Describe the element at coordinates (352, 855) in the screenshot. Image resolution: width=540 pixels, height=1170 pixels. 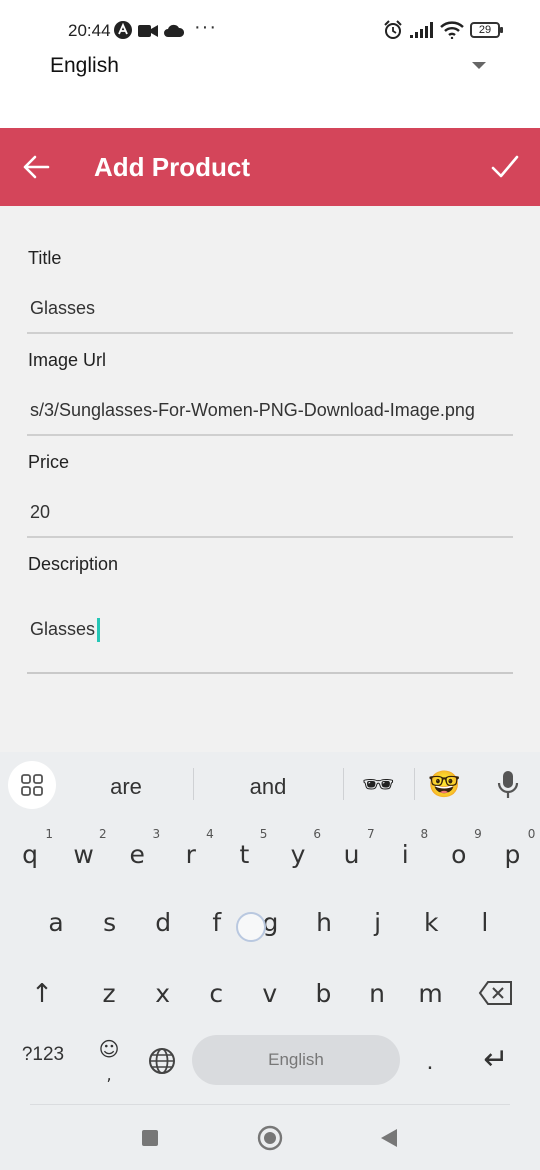
I see `key-u: u7` at that location.